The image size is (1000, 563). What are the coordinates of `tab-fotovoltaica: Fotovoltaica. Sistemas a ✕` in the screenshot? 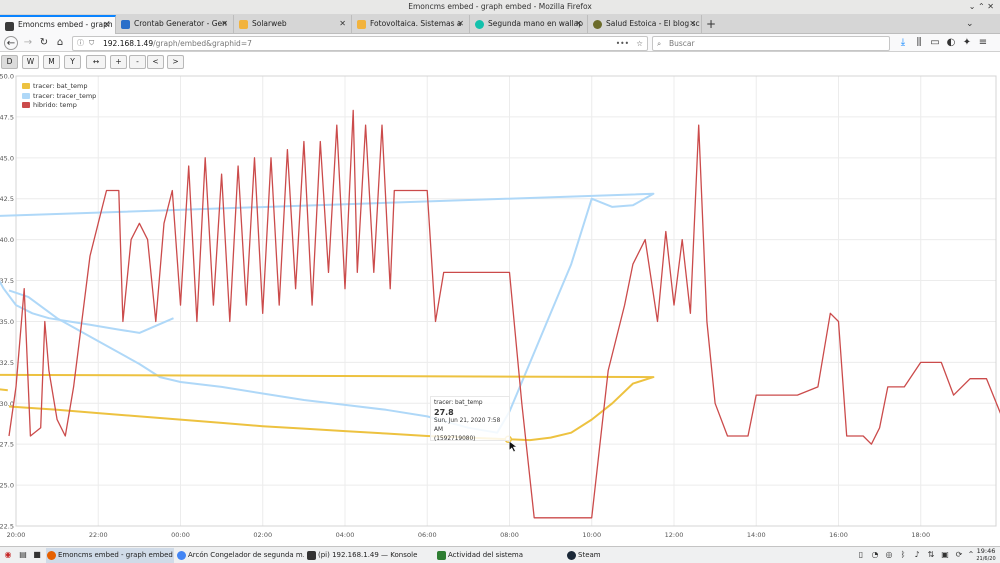 It's located at (411, 24).